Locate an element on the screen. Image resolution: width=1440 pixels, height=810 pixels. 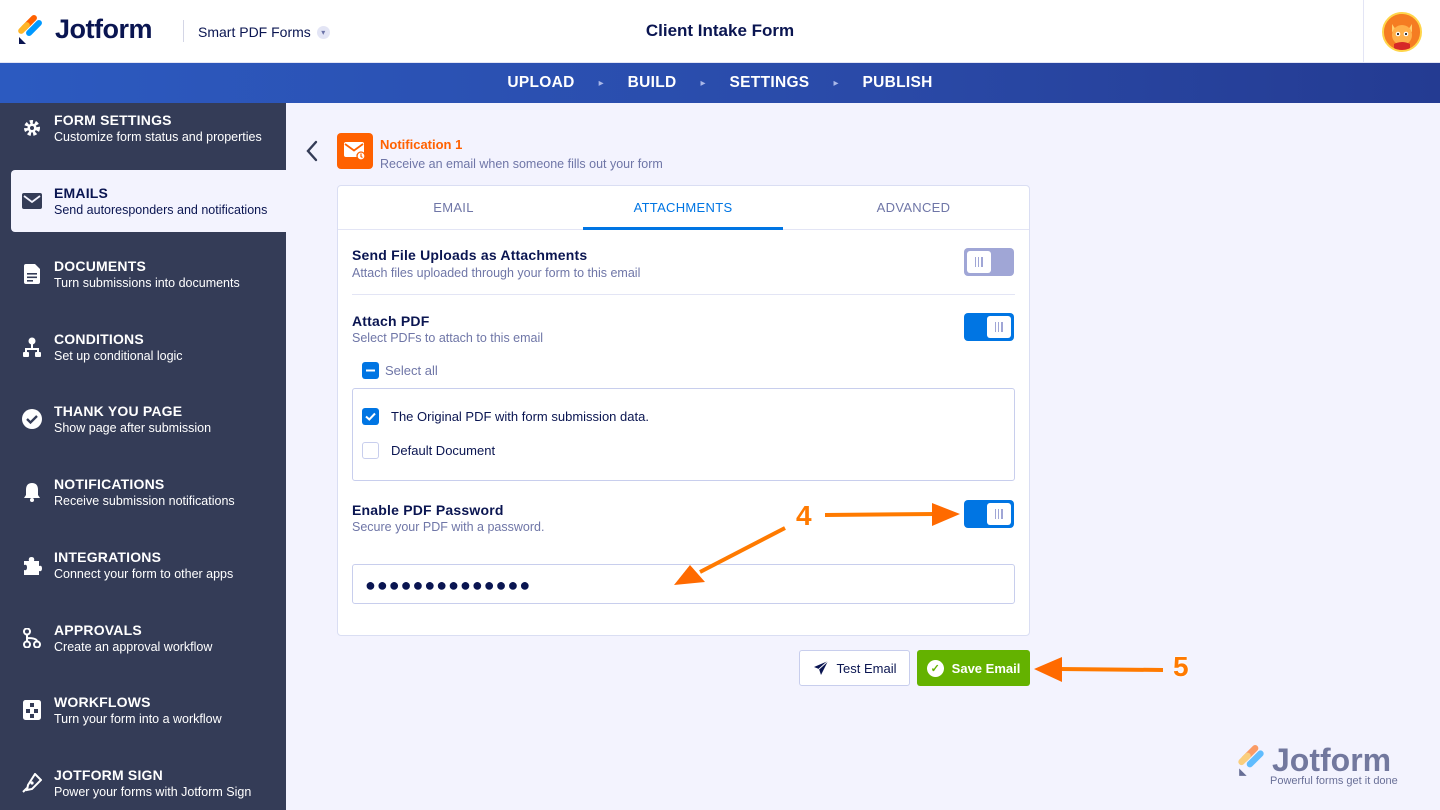
sidebar-item-approvals: APPROVALS Create an approval workflow is located at coordinates (143, 638).